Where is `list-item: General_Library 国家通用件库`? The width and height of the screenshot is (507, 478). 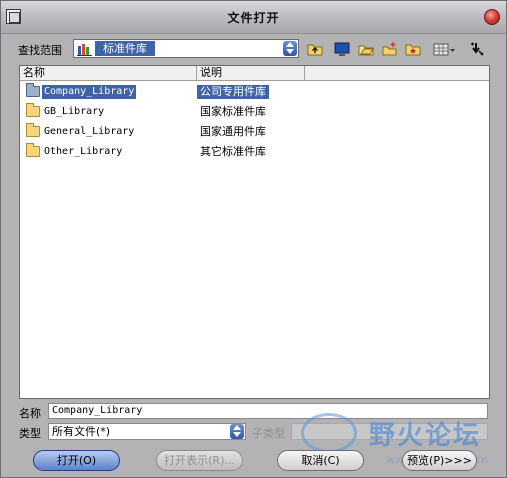 list-item: General_Library 国家通用件库 is located at coordinates (254, 132).